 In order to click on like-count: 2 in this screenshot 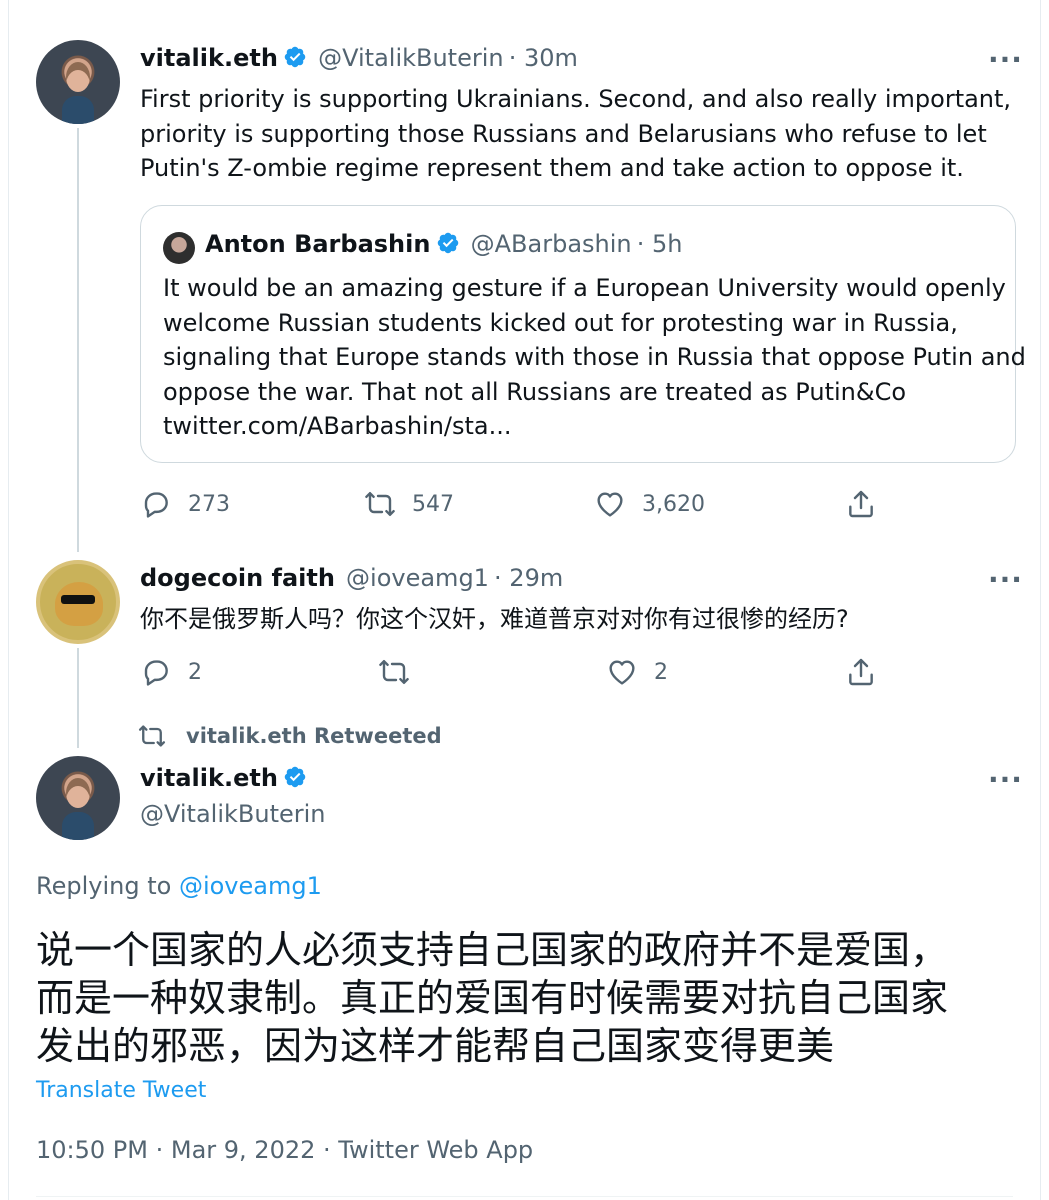, I will do `click(661, 672)`.